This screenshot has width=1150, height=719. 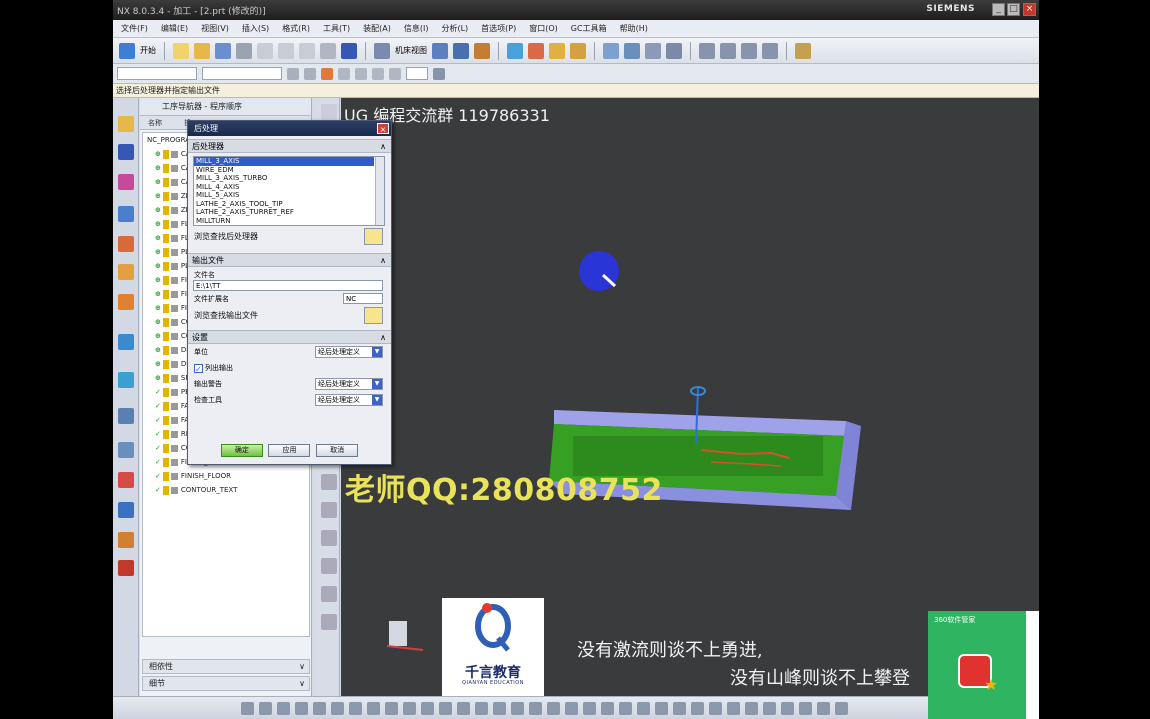 What do you see at coordinates (439, 73) in the screenshot?
I see `quick-pick-icon` at bounding box center [439, 73].